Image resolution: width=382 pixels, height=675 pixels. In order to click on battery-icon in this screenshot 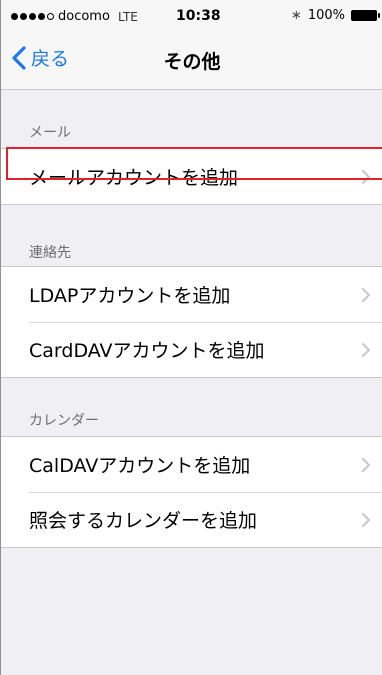, I will do `click(365, 15)`.